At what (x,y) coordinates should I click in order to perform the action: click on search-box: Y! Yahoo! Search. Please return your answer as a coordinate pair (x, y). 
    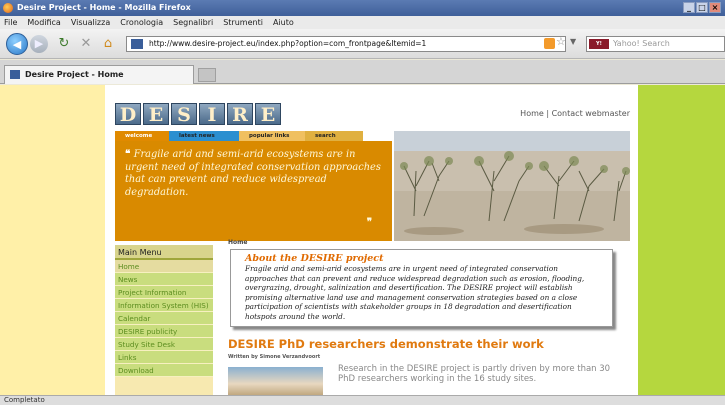
    Looking at the image, I should click on (655, 44).